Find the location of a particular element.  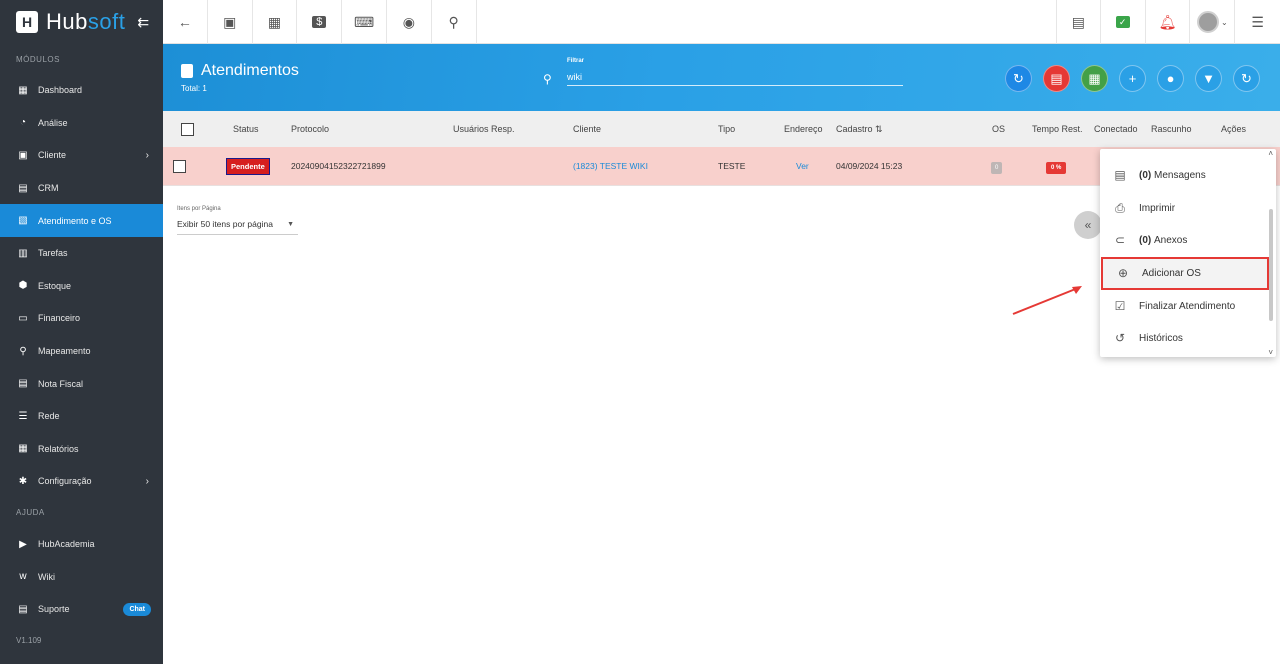

client-link: (1823) TESTE WIKI is located at coordinates (610, 166).